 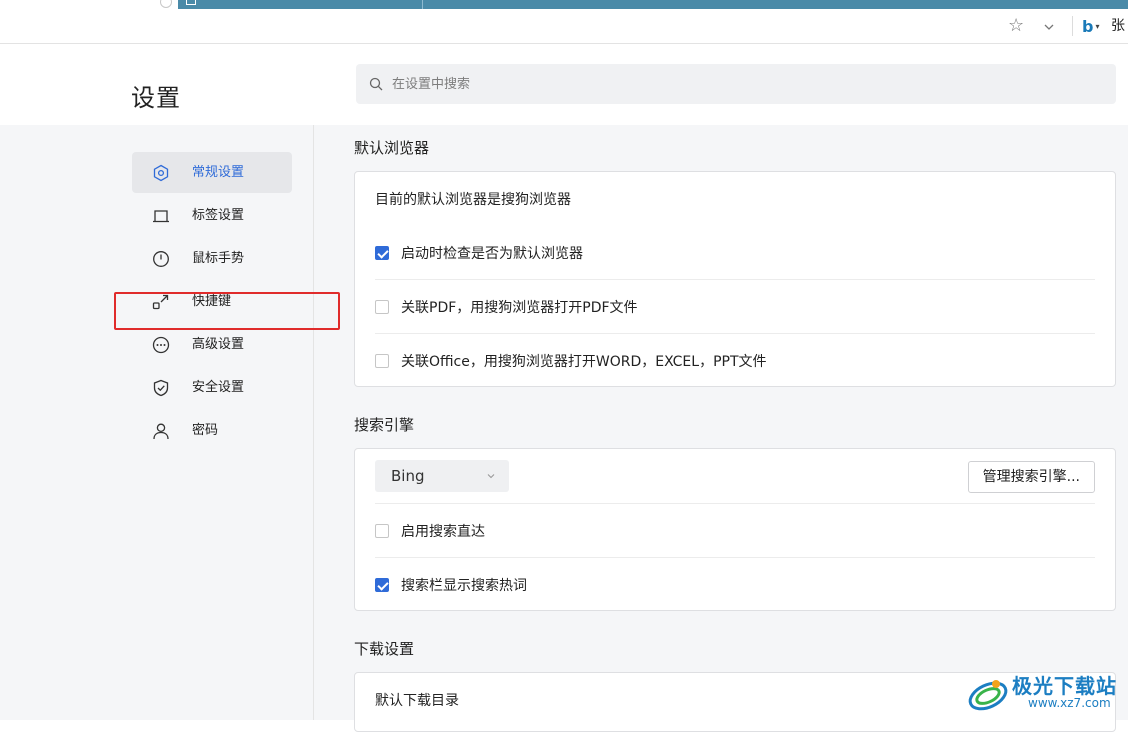 What do you see at coordinates (408, 476) in the screenshot?
I see `search-engine-selected: Bing` at bounding box center [408, 476].